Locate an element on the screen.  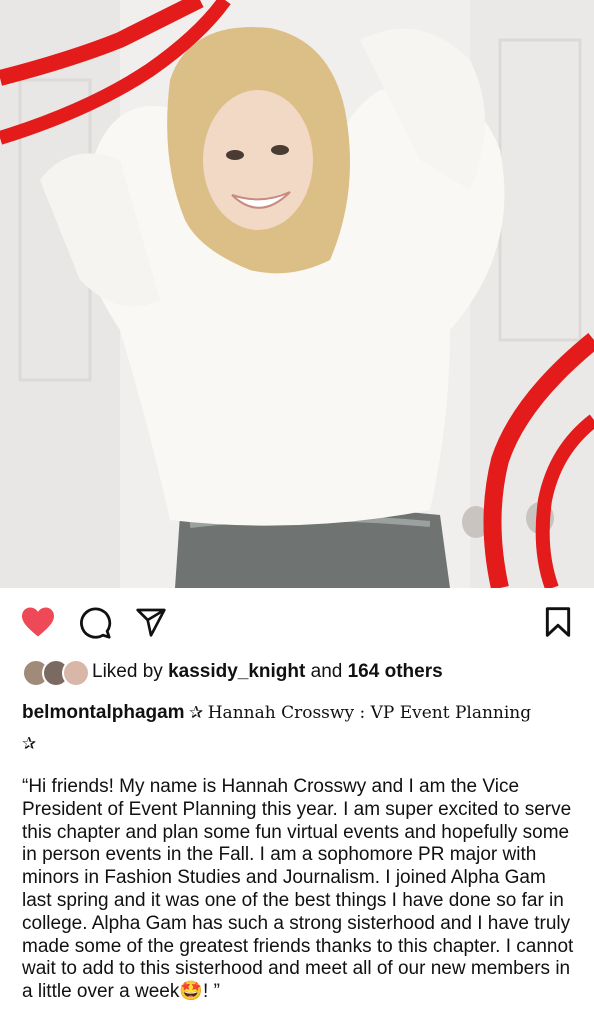
likes-summary: Liked by kassidy_knight and 164 others is located at coordinates (232, 673).